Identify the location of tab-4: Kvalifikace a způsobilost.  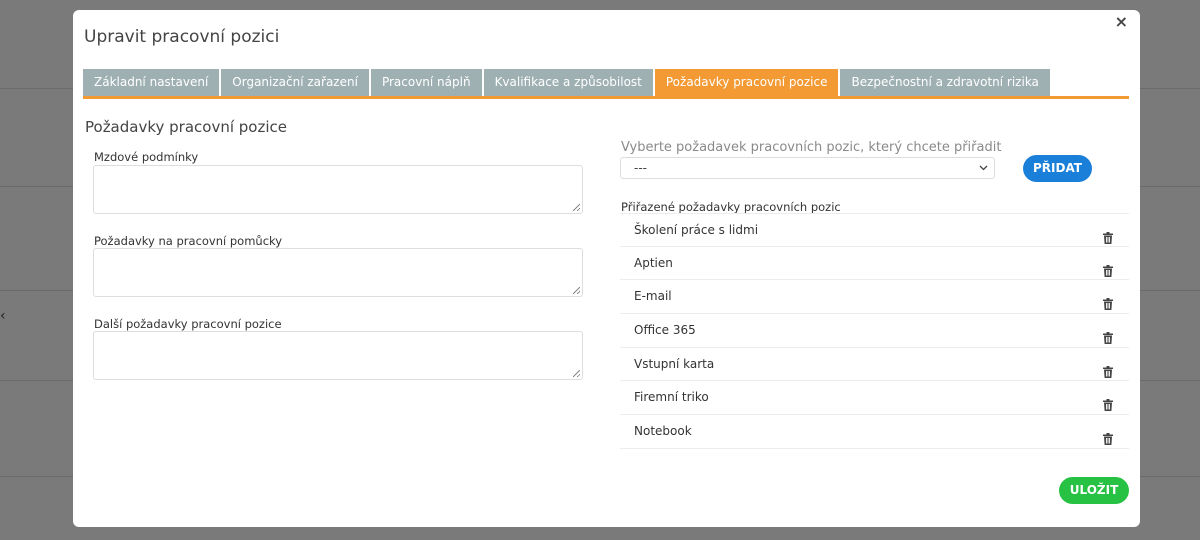
(568, 82).